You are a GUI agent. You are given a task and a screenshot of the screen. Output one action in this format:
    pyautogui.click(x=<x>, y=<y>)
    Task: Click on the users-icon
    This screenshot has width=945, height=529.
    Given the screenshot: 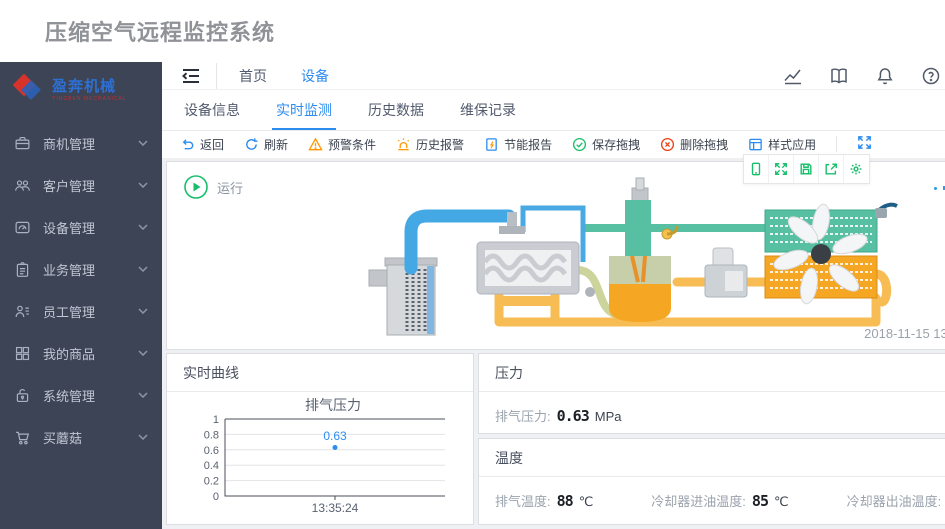 What is the action you would take?
    pyautogui.click(x=22, y=185)
    